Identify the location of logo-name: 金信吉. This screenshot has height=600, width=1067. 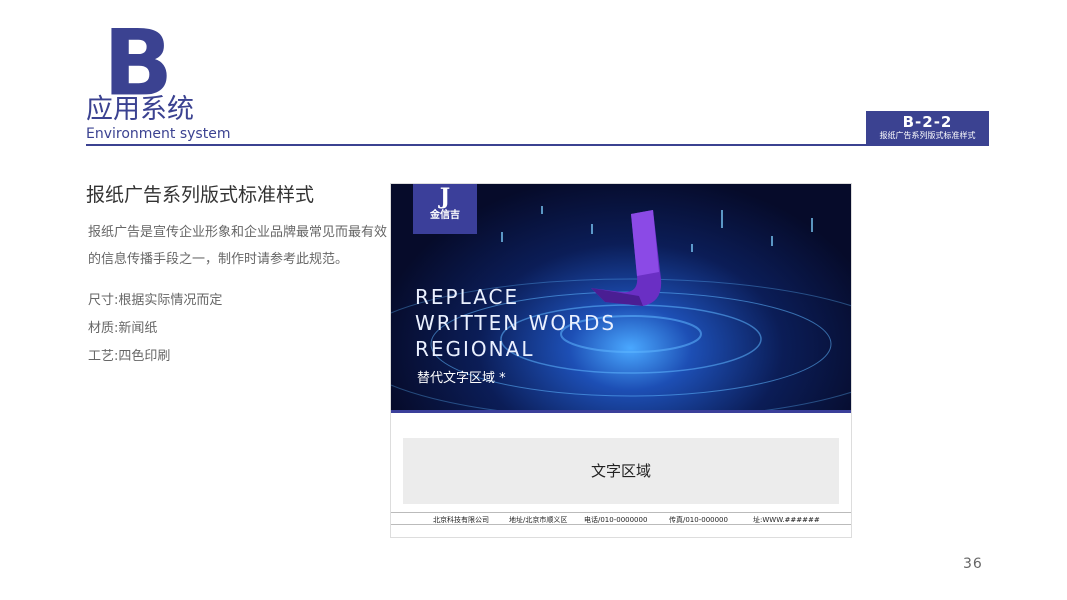
(445, 215).